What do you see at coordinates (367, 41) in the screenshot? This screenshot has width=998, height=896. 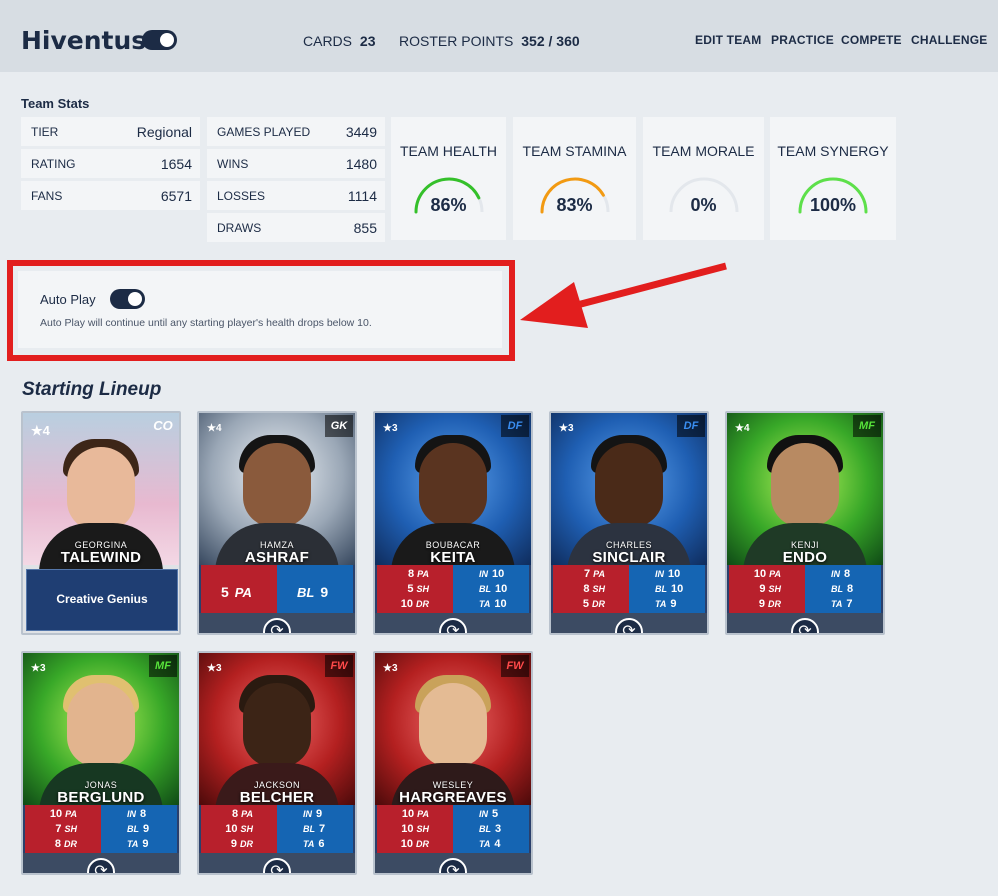 I see `cards-value: 23` at bounding box center [367, 41].